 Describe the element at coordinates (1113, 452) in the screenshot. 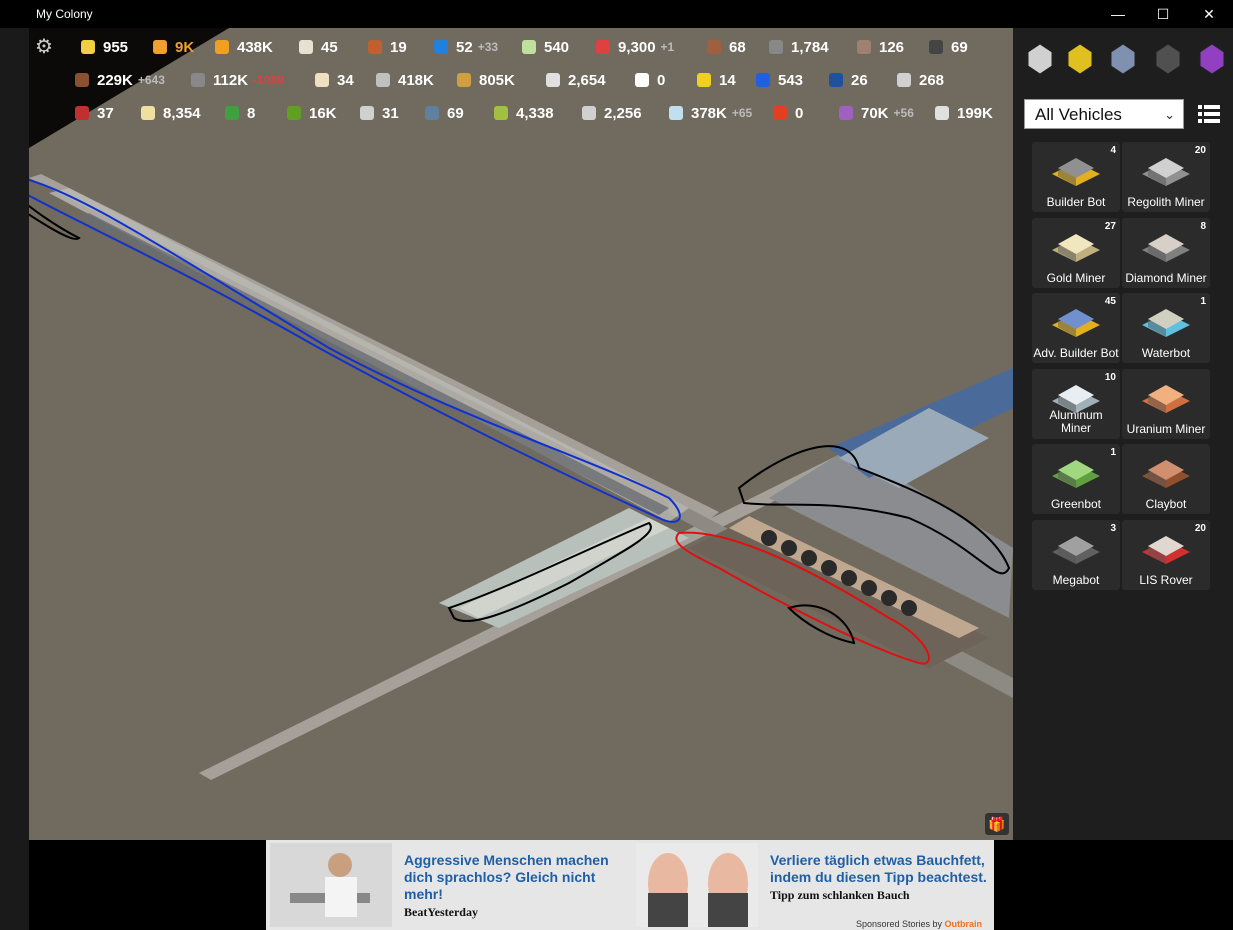

I see `vehicle-count: 1` at that location.